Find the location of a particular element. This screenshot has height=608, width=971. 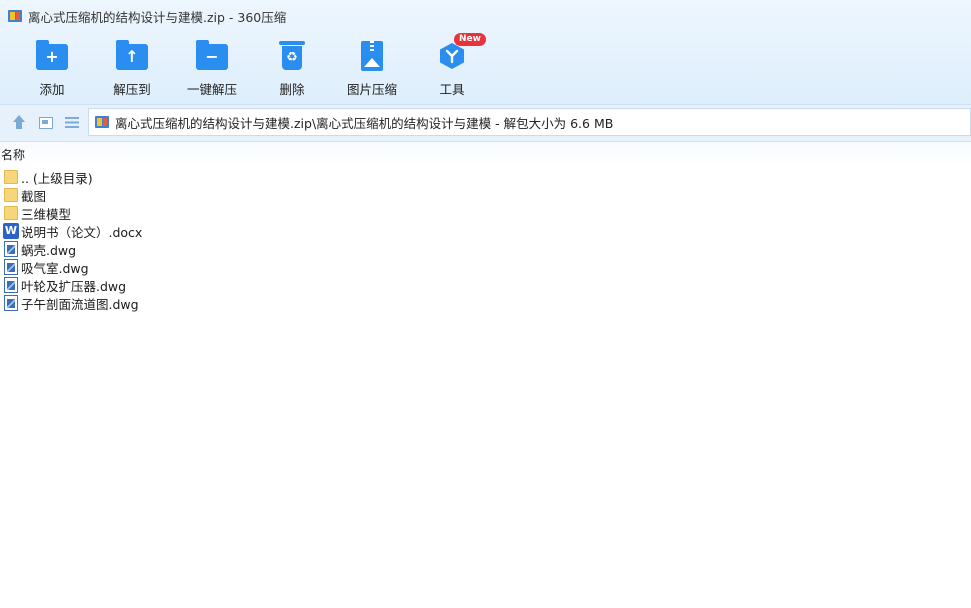

thumbnail-view-icon is located at coordinates (46, 123).